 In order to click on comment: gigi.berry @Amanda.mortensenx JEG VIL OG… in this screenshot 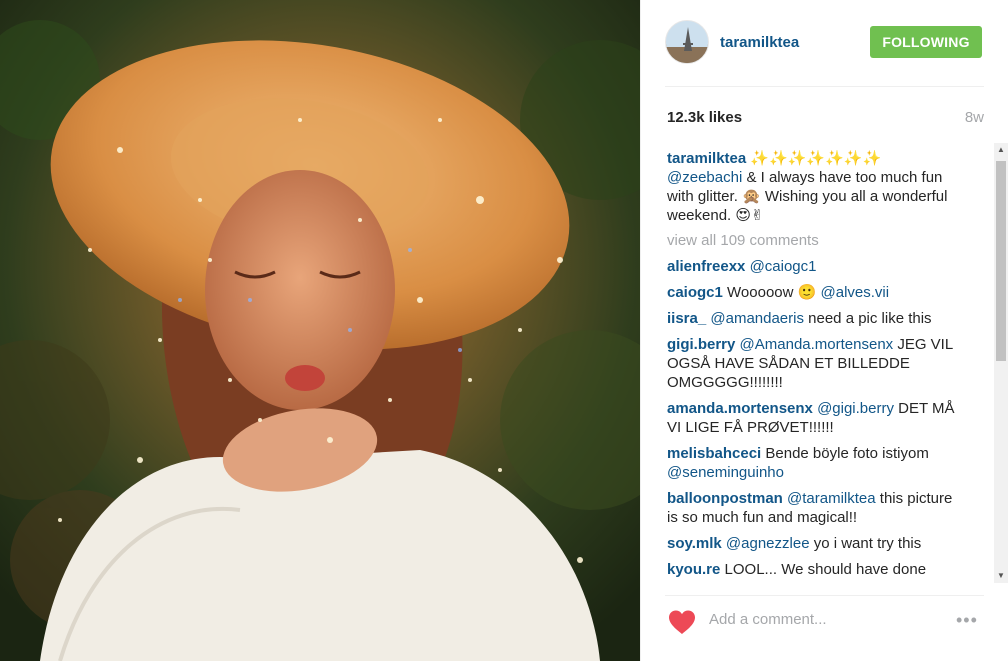, I will do `click(817, 363)`.